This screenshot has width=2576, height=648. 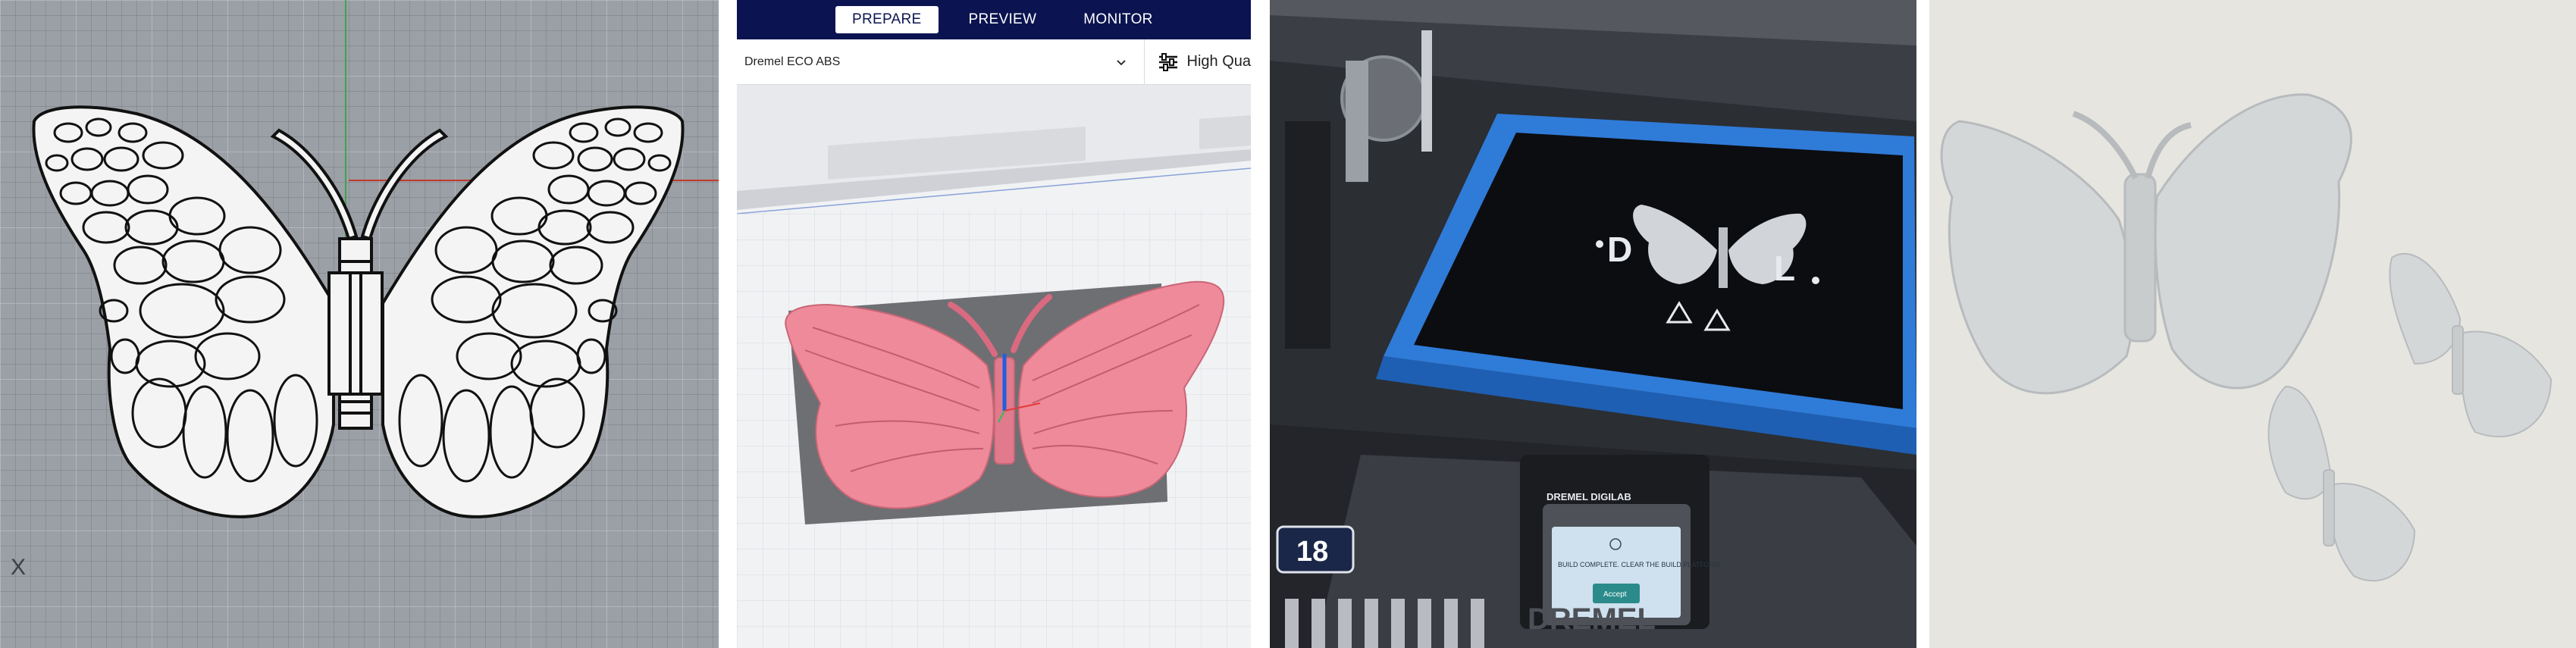 What do you see at coordinates (1167, 61) in the screenshot?
I see `sliders-icon` at bounding box center [1167, 61].